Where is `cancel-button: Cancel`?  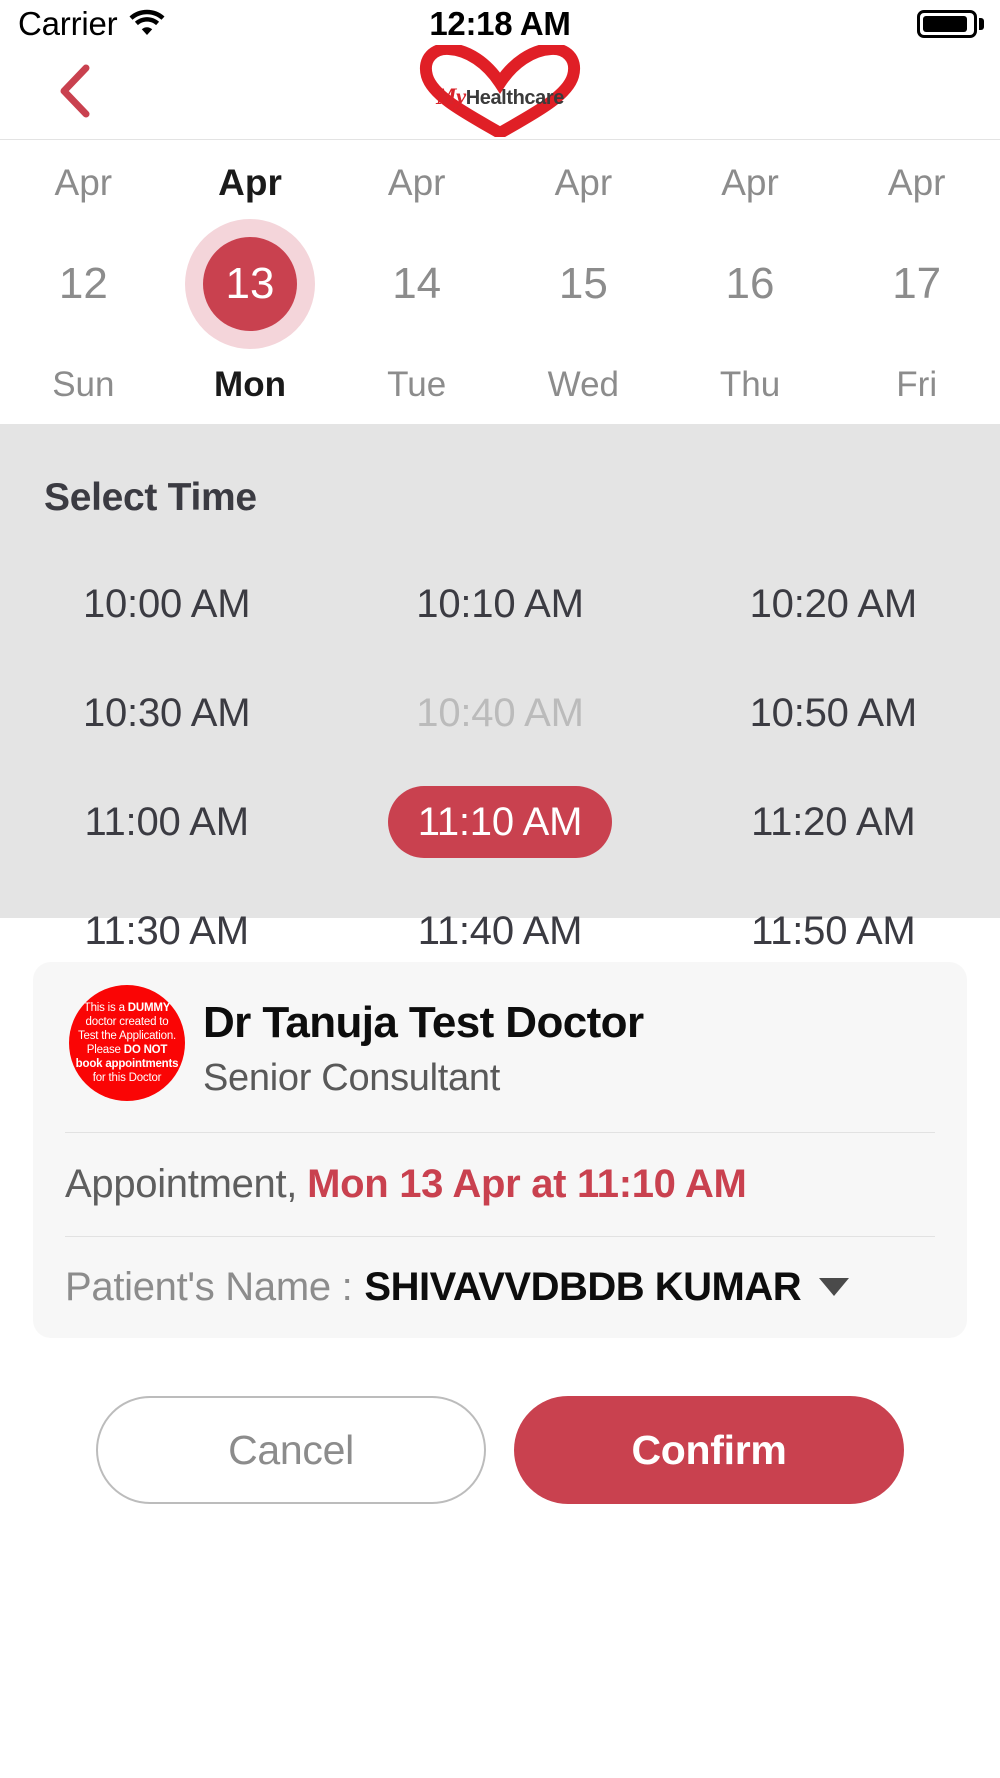
cancel-button: Cancel is located at coordinates (291, 1450).